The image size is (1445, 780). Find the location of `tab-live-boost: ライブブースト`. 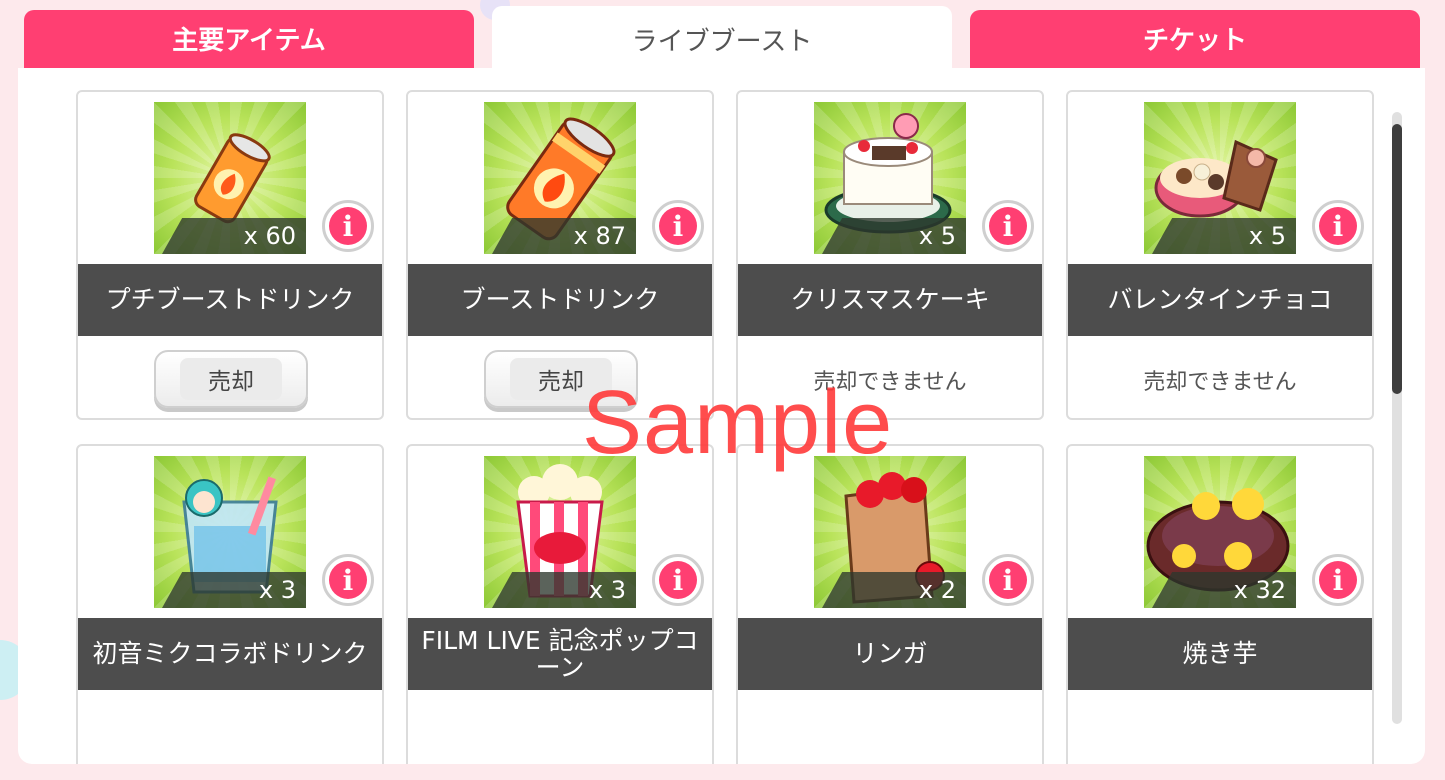

tab-live-boost: ライブブースト is located at coordinates (722, 41).